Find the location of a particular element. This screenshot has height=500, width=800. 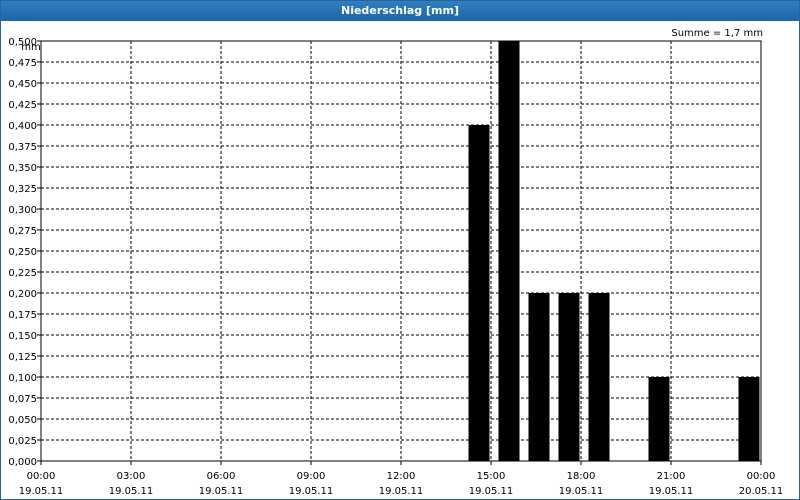

y-tick-label: 0,450 is located at coordinates (22, 84).